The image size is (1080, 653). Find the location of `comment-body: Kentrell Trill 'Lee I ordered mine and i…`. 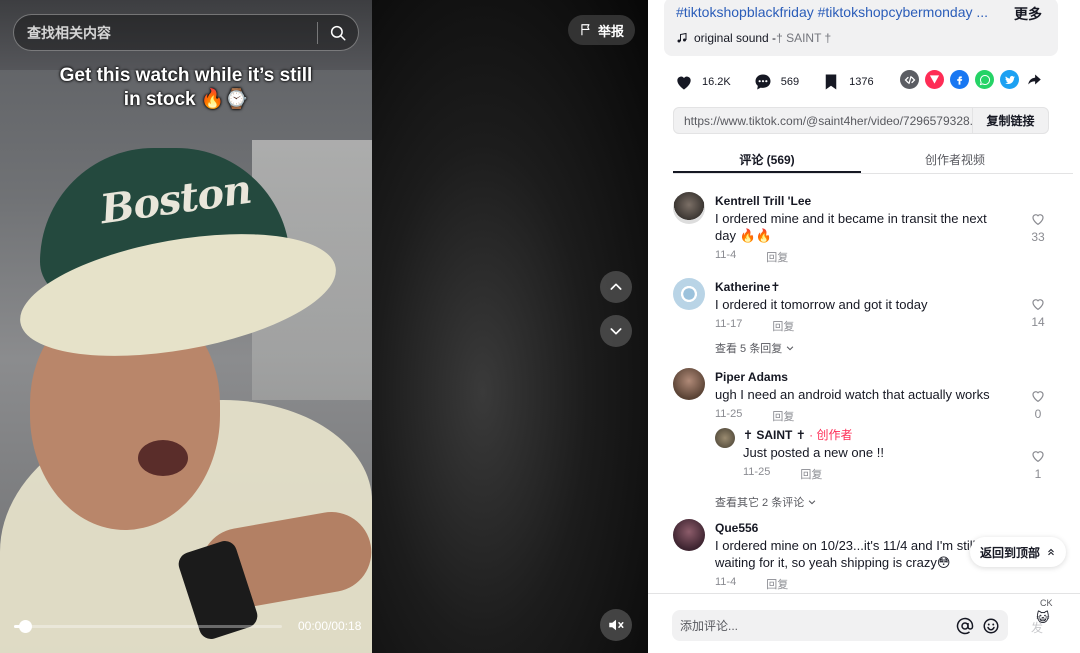

comment-body: Kentrell Trill 'Lee I ordered mine and i… is located at coordinates (860, 229).